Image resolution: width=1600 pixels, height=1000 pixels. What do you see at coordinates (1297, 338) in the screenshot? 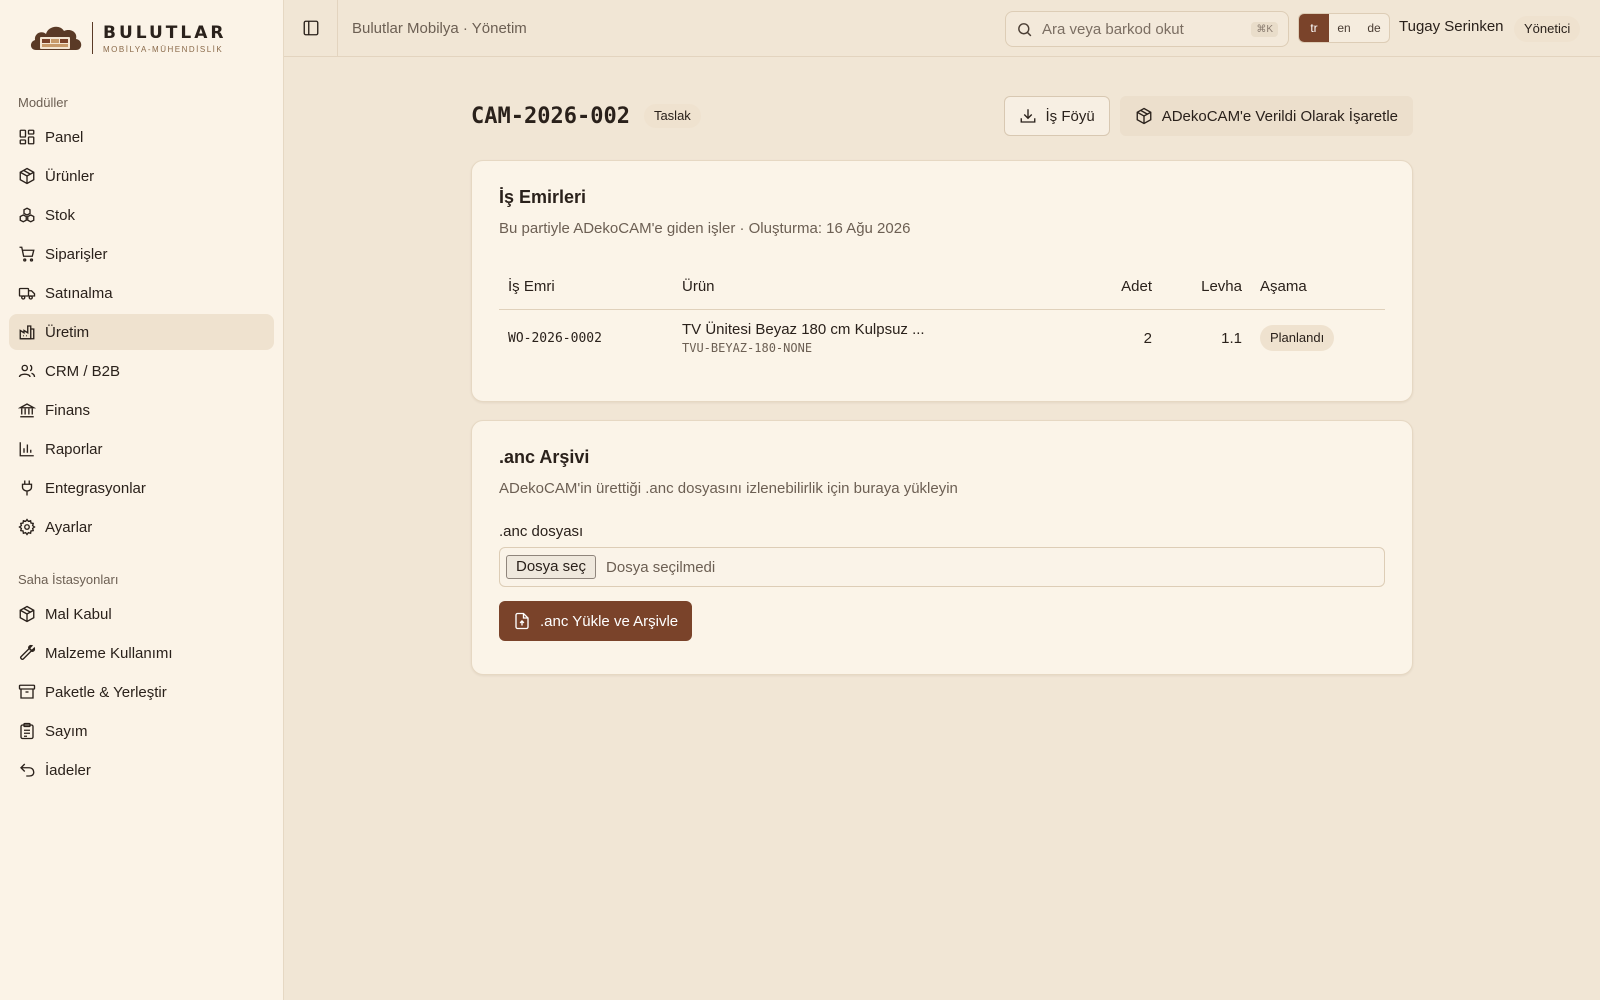
I see `stage-badge: Planlandı` at bounding box center [1297, 338].